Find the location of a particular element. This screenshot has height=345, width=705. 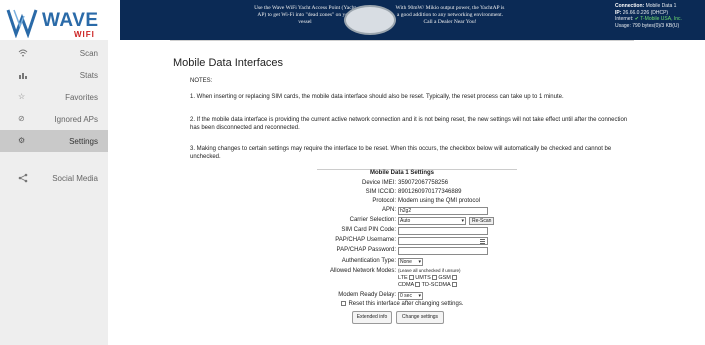

logo-text: WAVE is located at coordinates (70, 20).